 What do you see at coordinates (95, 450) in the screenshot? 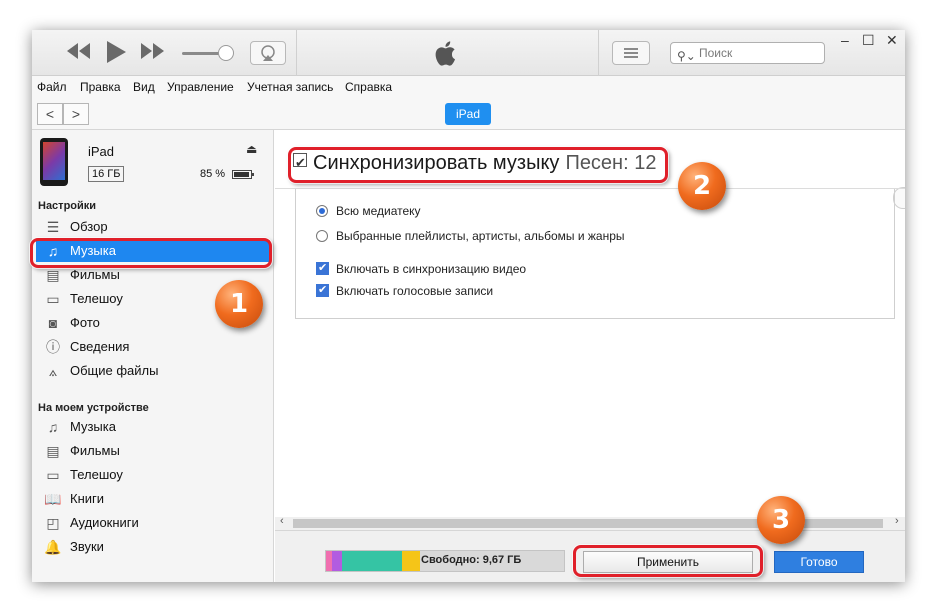
I see `sidebar-item-label: Фильмы` at bounding box center [95, 450].